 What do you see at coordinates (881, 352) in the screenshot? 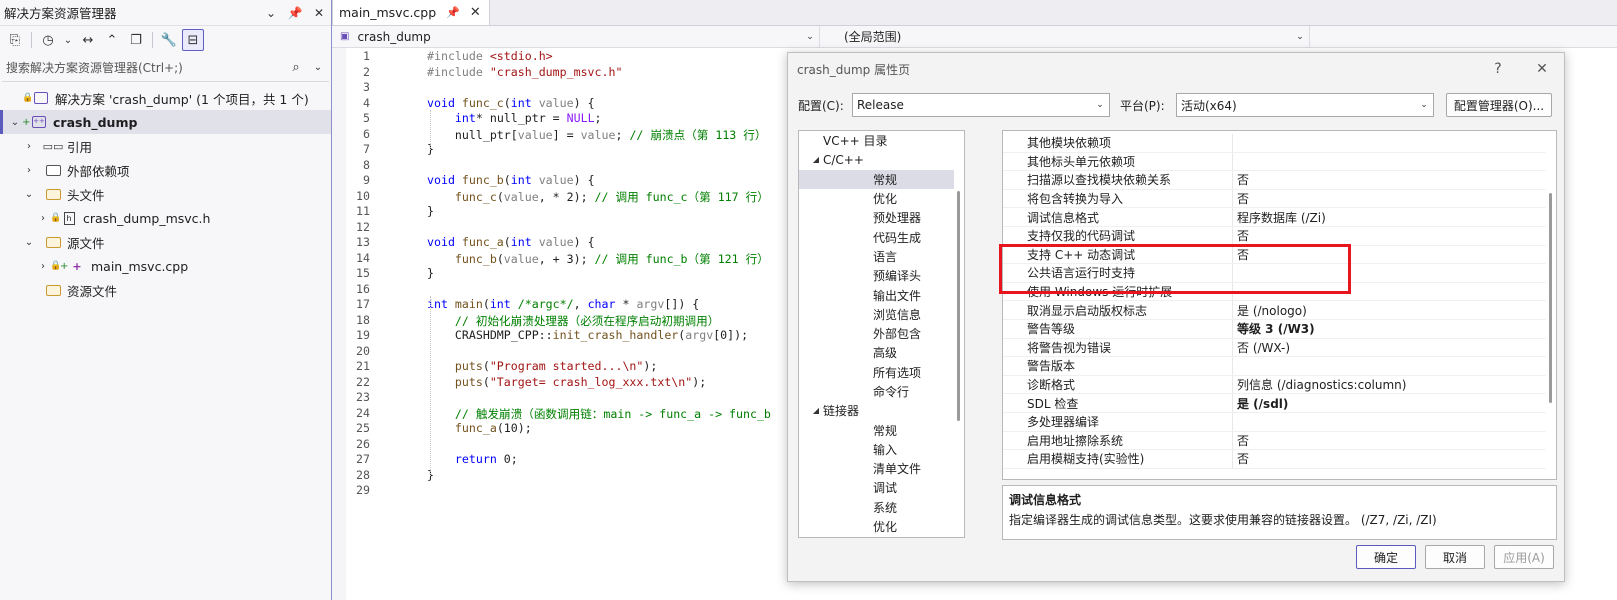
I see `nav-tree-item: 高级` at bounding box center [881, 352].